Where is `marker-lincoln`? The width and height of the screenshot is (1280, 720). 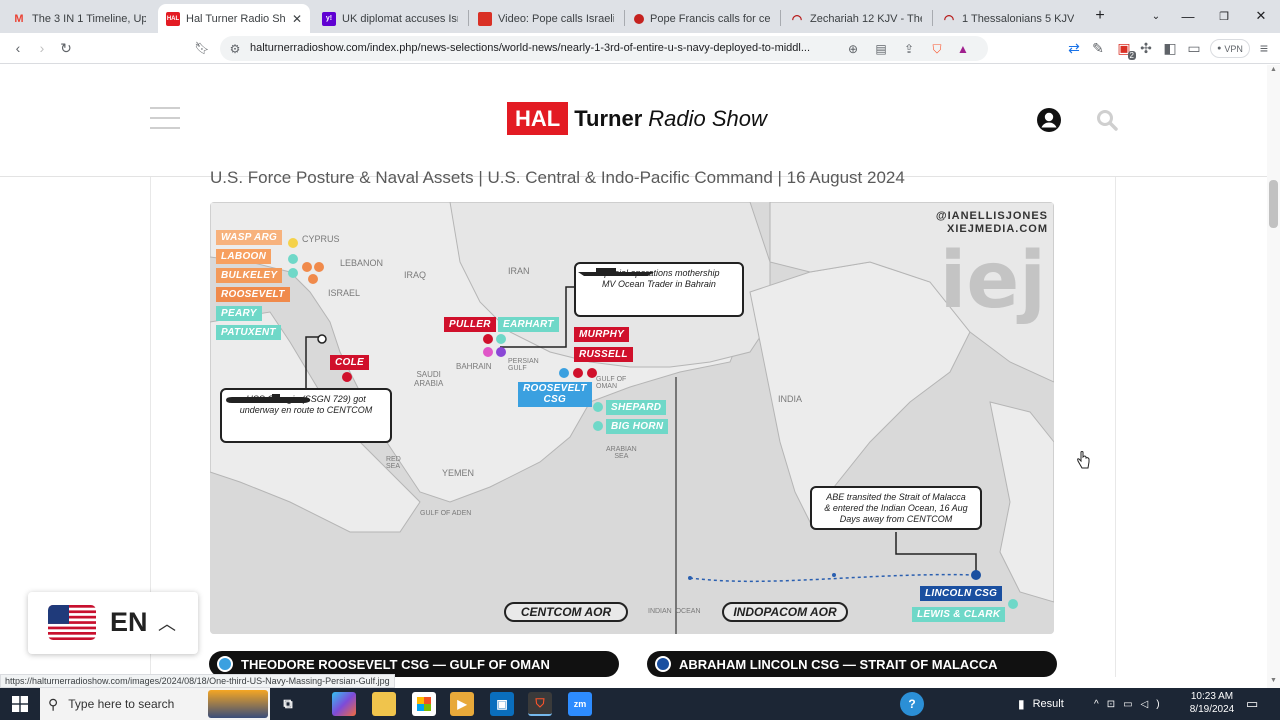 marker-lincoln is located at coordinates (976, 575).